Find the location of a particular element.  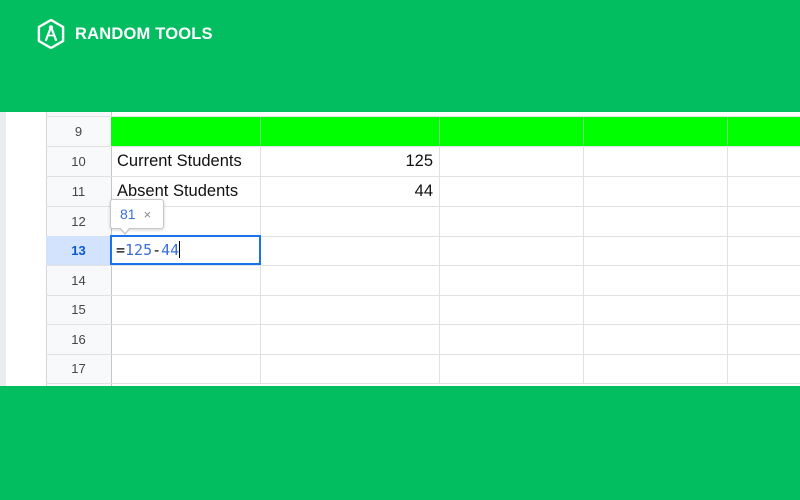

cell-e15 is located at coordinates (764, 309).